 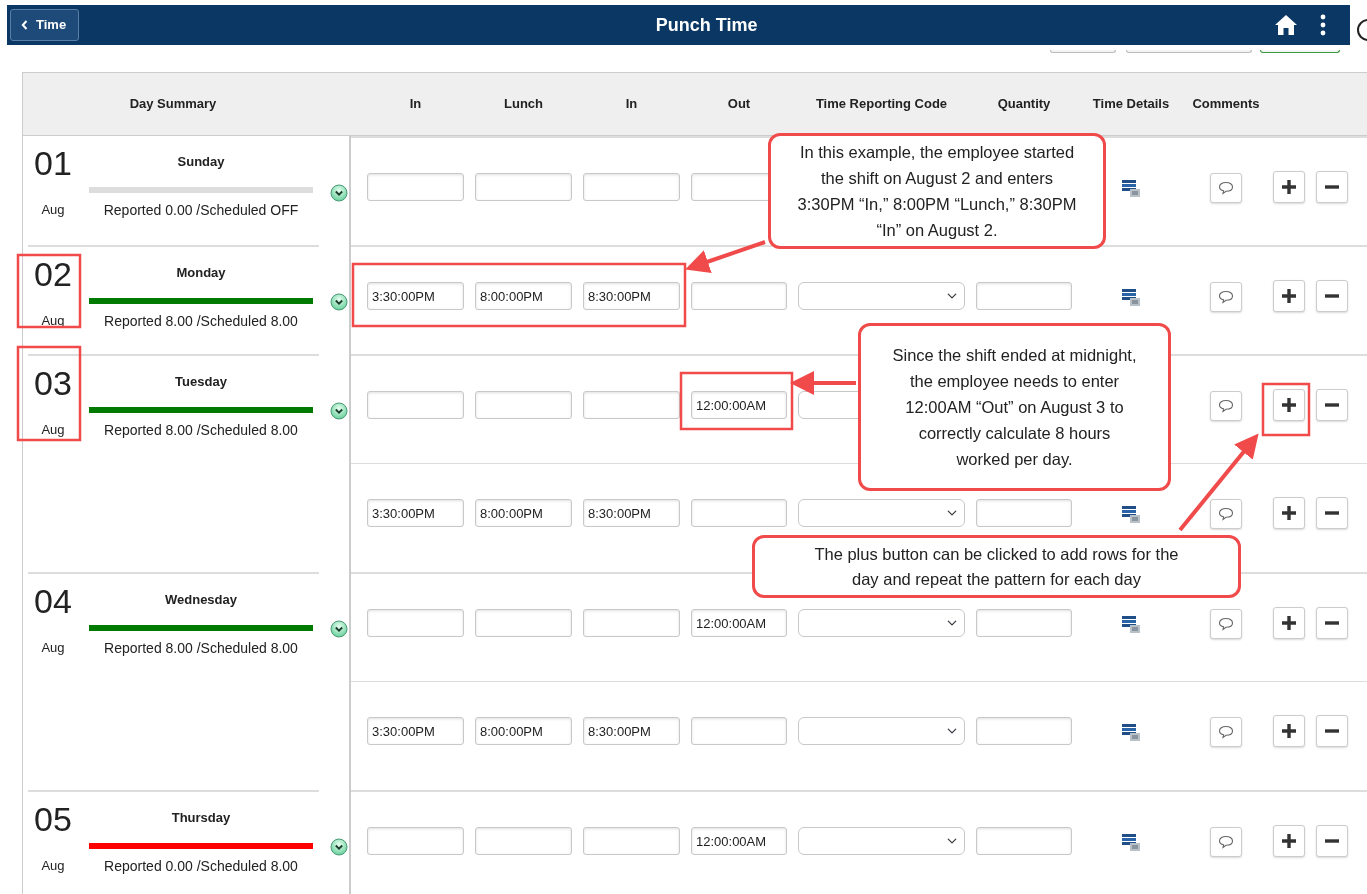 What do you see at coordinates (1286, 25) in the screenshot?
I see `home-icon` at bounding box center [1286, 25].